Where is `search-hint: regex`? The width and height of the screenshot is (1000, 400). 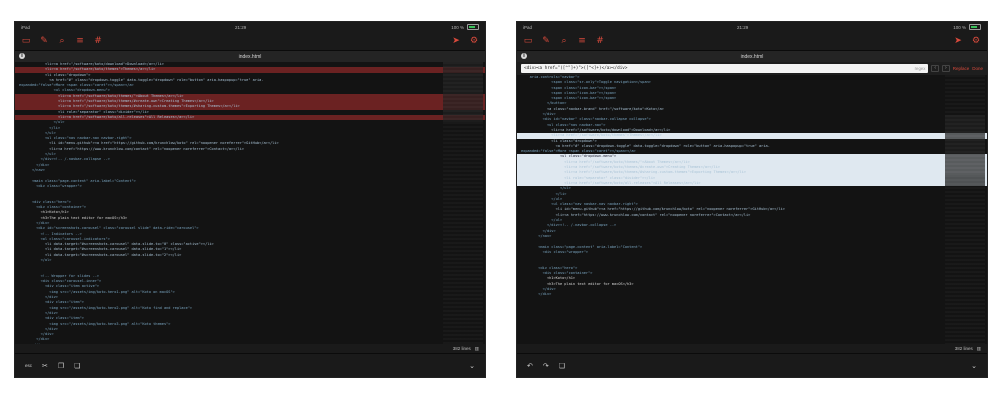 search-hint: regex is located at coordinates (920, 68).